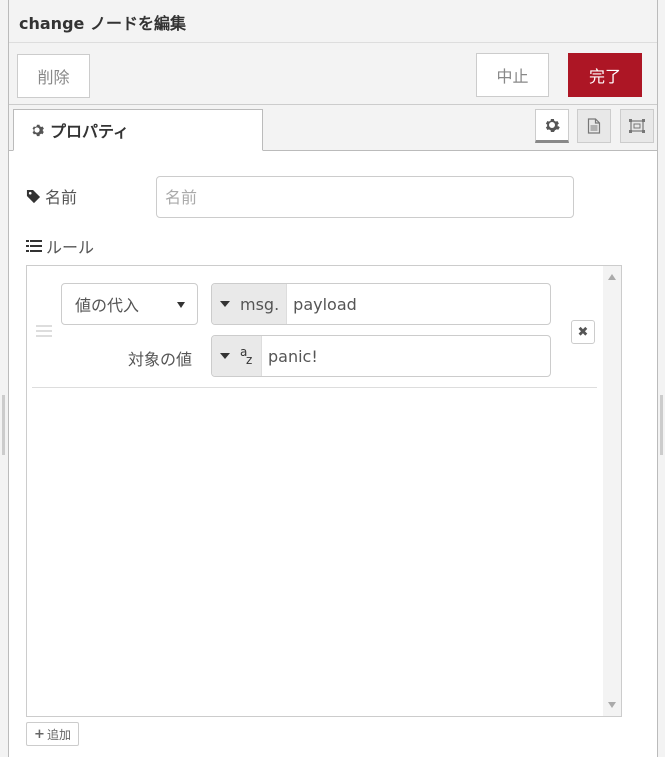  What do you see at coordinates (333, 21) in the screenshot?
I see `tray-title: change ノードを編集` at bounding box center [333, 21].